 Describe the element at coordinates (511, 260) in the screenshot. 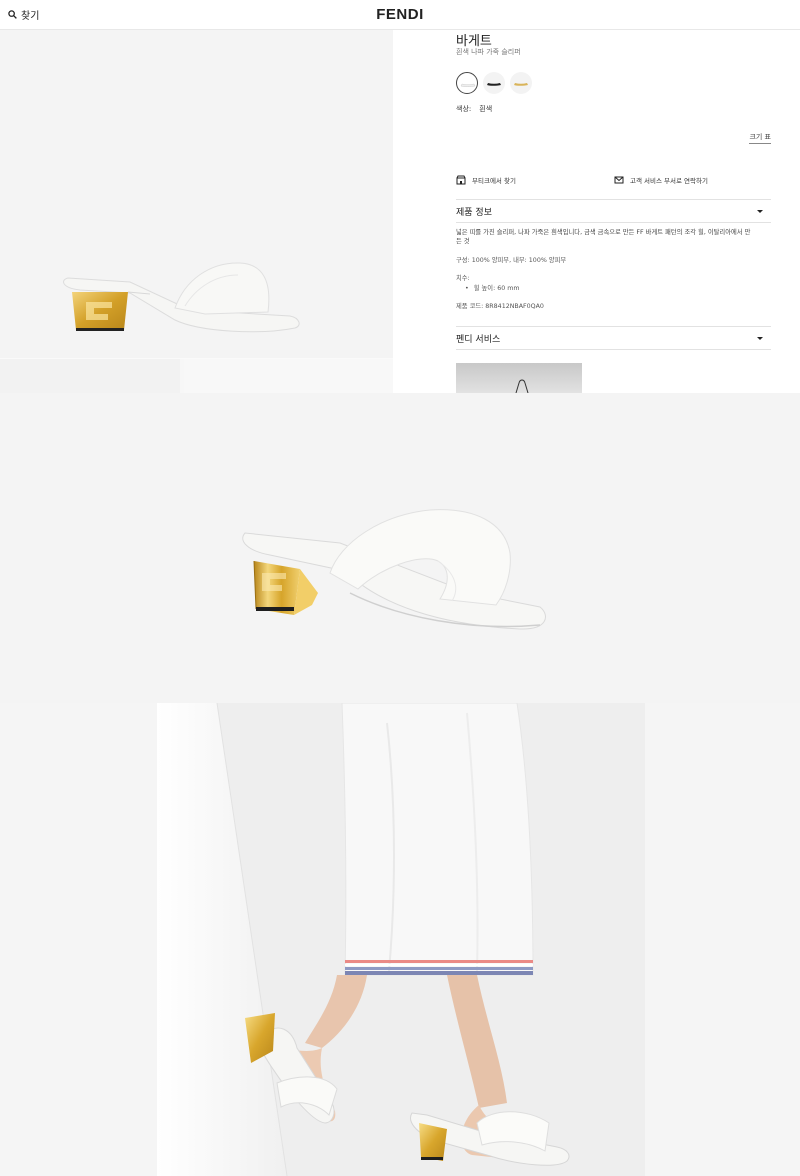

I see `composition: 구성: 100% 양피부, 내부: 100% 양피부` at that location.